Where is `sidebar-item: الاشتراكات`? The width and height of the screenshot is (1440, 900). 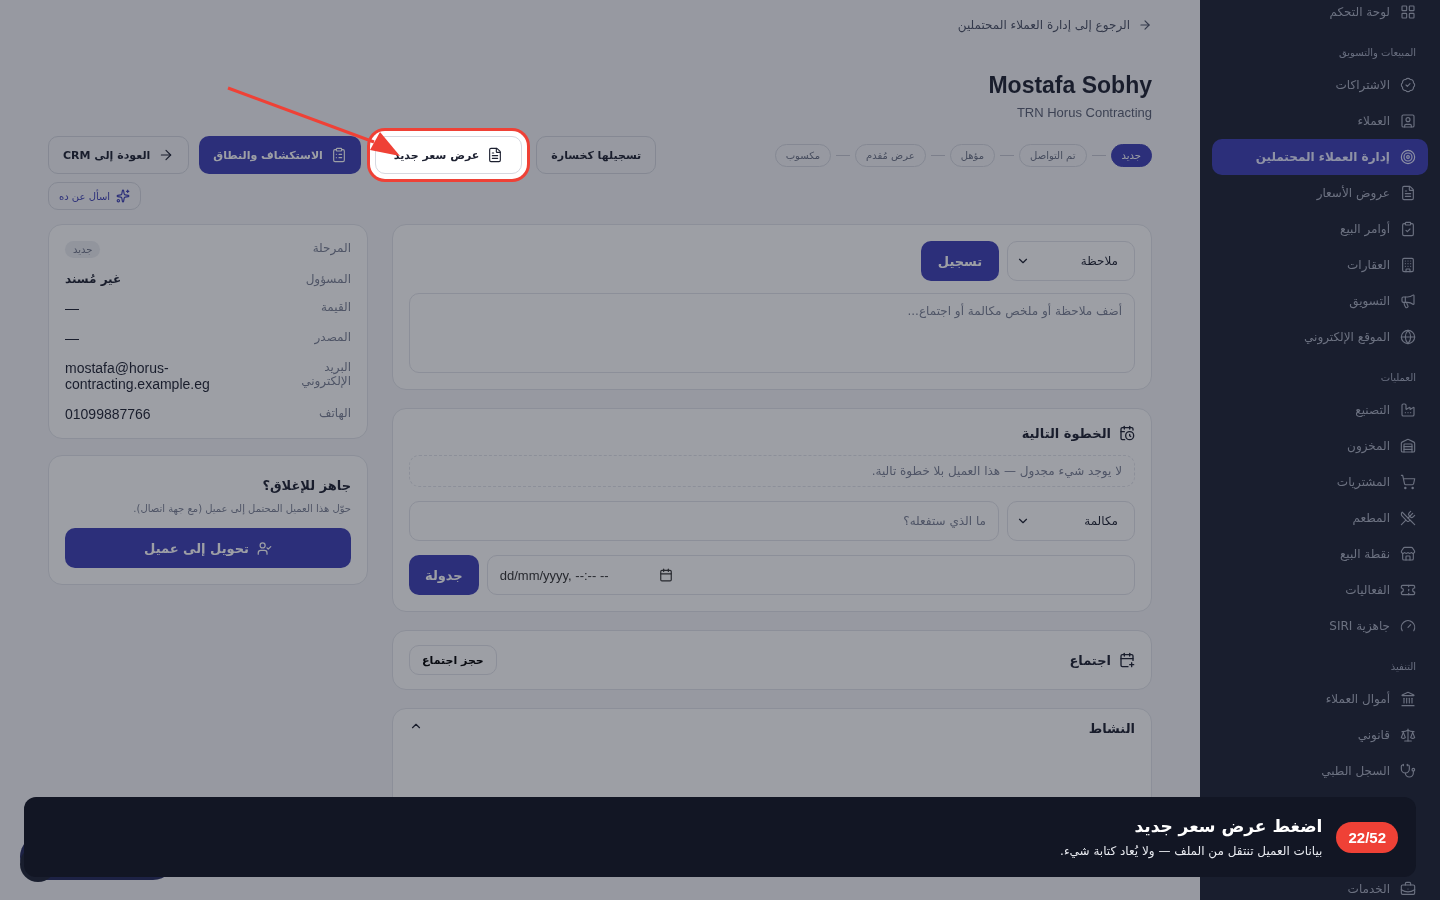 sidebar-item: الاشتراكات is located at coordinates (1320, 85).